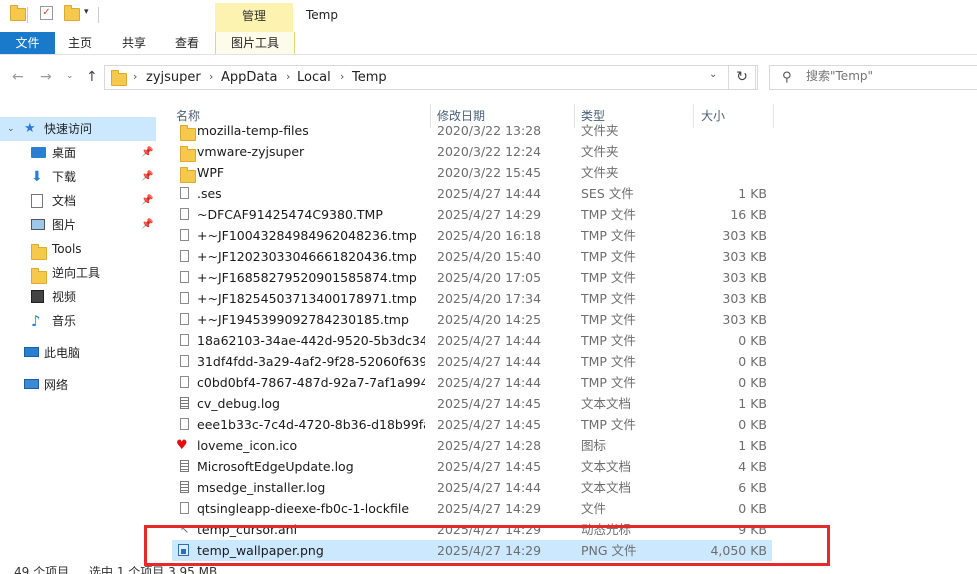  Describe the element at coordinates (249, 77) in the screenshot. I see `breadcrumb-appdata: AppData` at that location.